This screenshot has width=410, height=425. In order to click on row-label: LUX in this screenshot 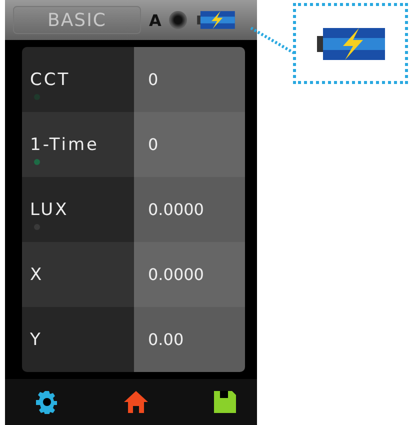, I will do `click(49, 210)`.